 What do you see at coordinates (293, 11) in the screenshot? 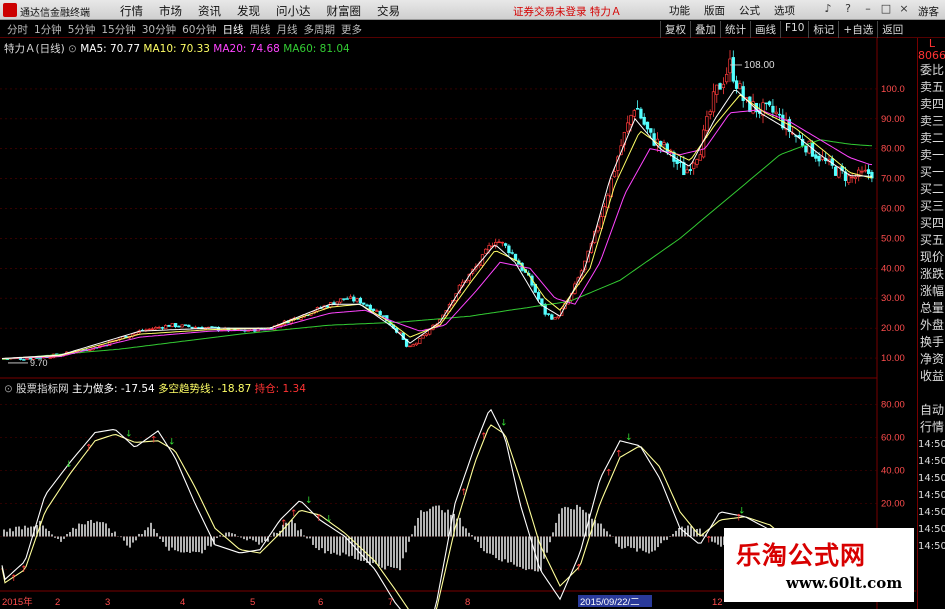
I see `menu-item-assistant: 问小达` at bounding box center [293, 11].